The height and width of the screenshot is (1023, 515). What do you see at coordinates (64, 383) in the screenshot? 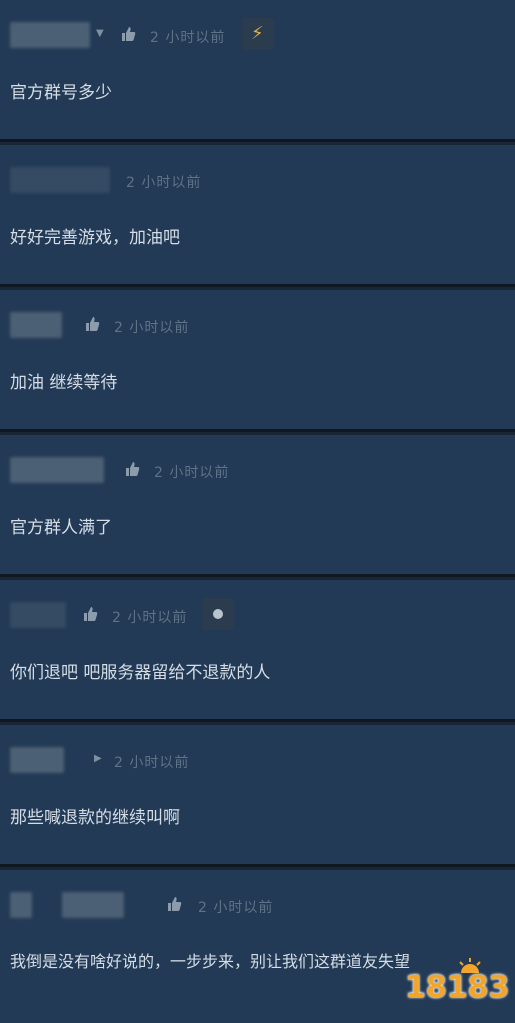
I see `comment-text: 加油 继续等待` at bounding box center [64, 383].